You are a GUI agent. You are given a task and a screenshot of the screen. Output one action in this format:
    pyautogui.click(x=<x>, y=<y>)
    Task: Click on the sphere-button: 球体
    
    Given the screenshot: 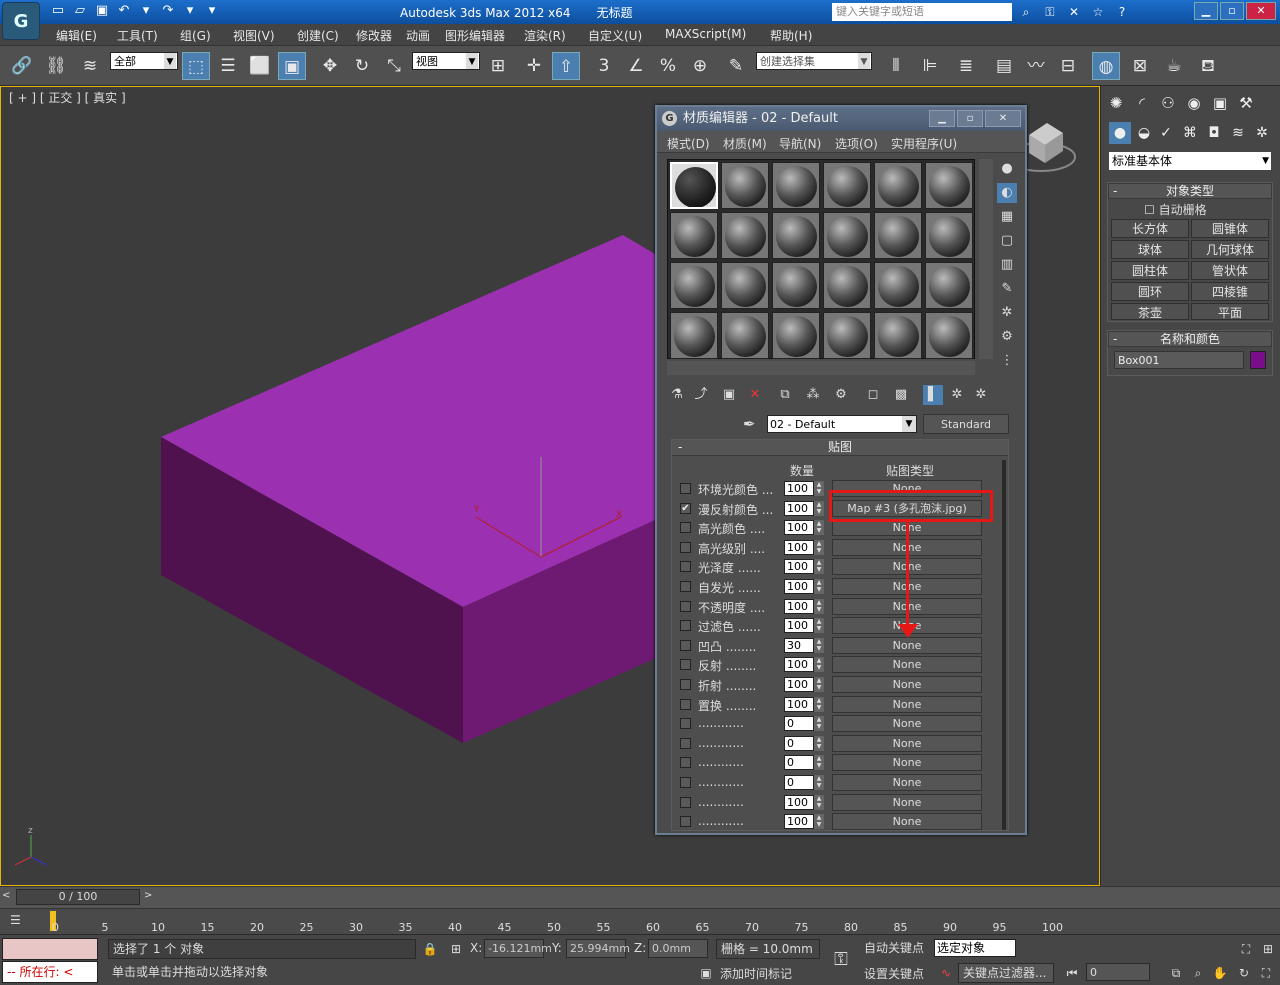 What is the action you would take?
    pyautogui.click(x=1150, y=249)
    